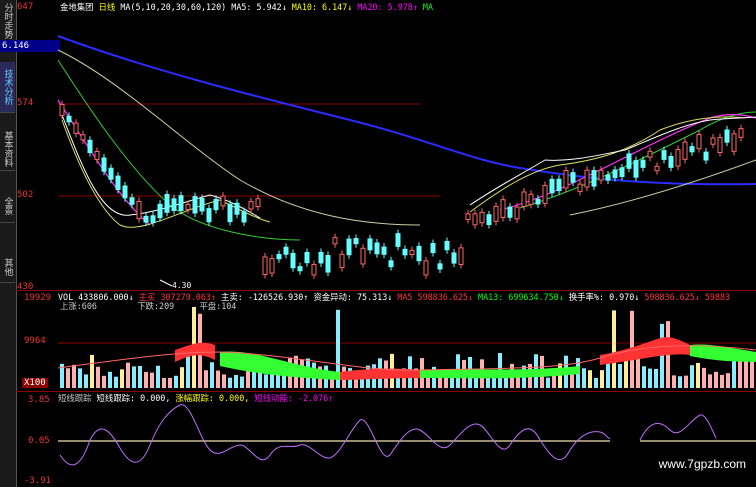  Describe the element at coordinates (702, 464) in the screenshot. I see `watermark: www.7gpzb.com` at that location.